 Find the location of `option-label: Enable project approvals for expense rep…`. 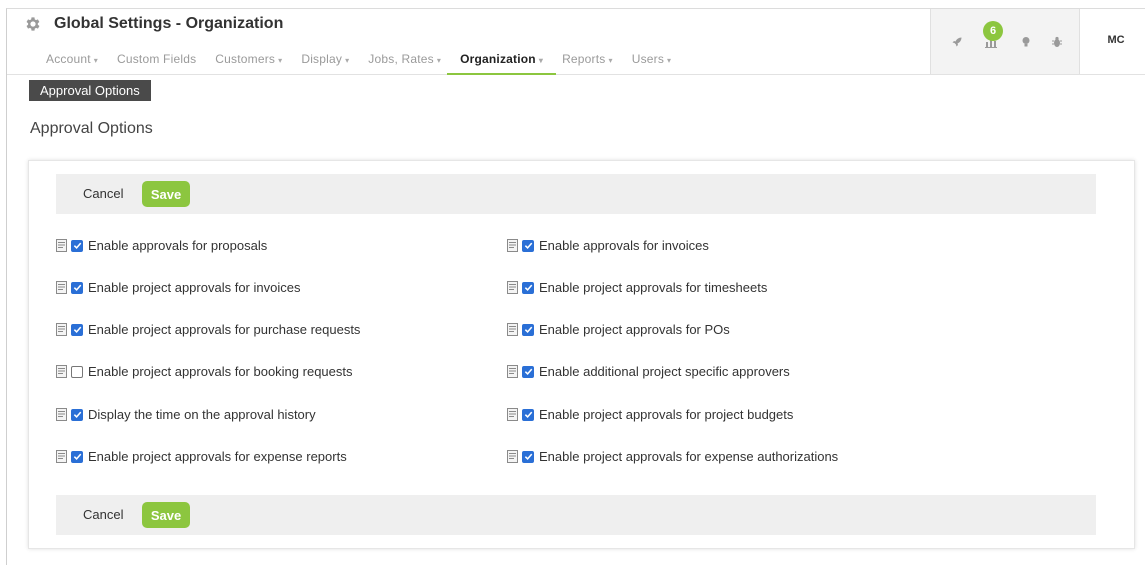

option-label: Enable project approvals for expense rep… is located at coordinates (217, 456).